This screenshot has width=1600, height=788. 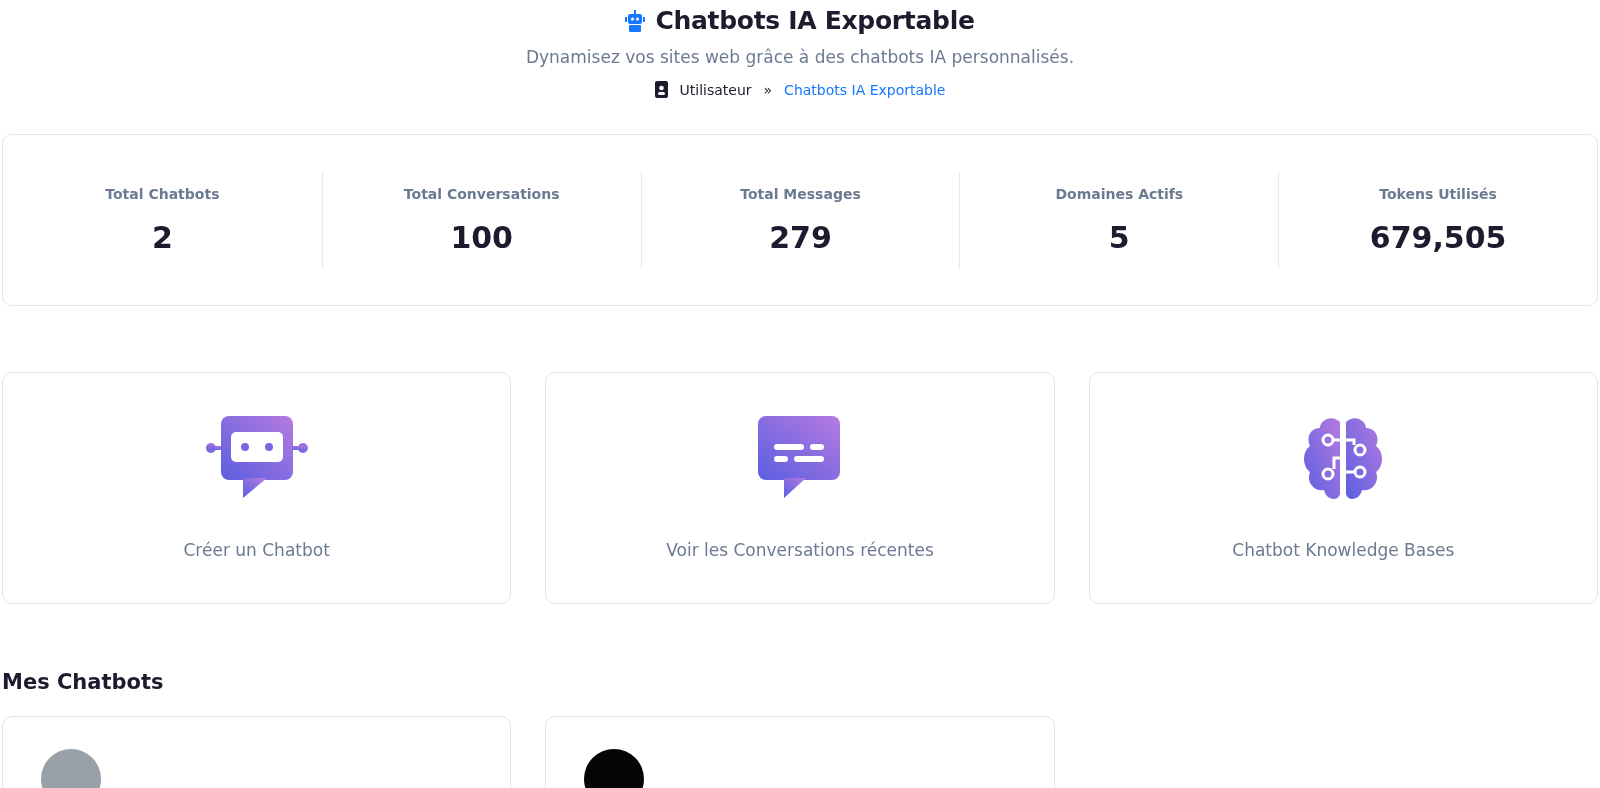 I want to click on chat-bubble-icon, so click(x=800, y=458).